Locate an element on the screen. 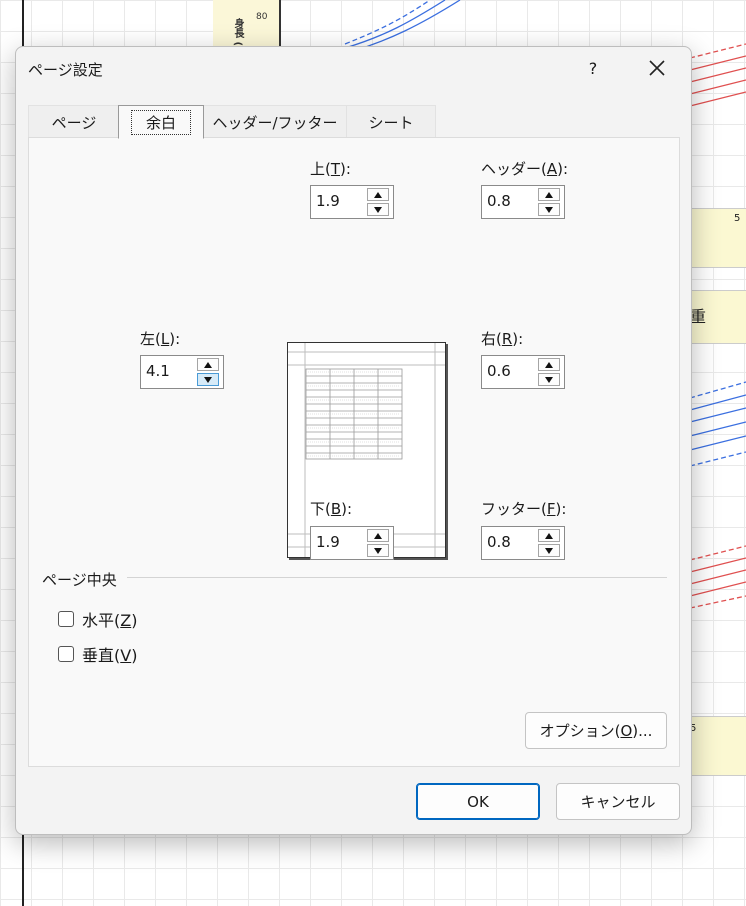 The height and width of the screenshot is (906, 746). header-margin-input is located at coordinates (512, 201).